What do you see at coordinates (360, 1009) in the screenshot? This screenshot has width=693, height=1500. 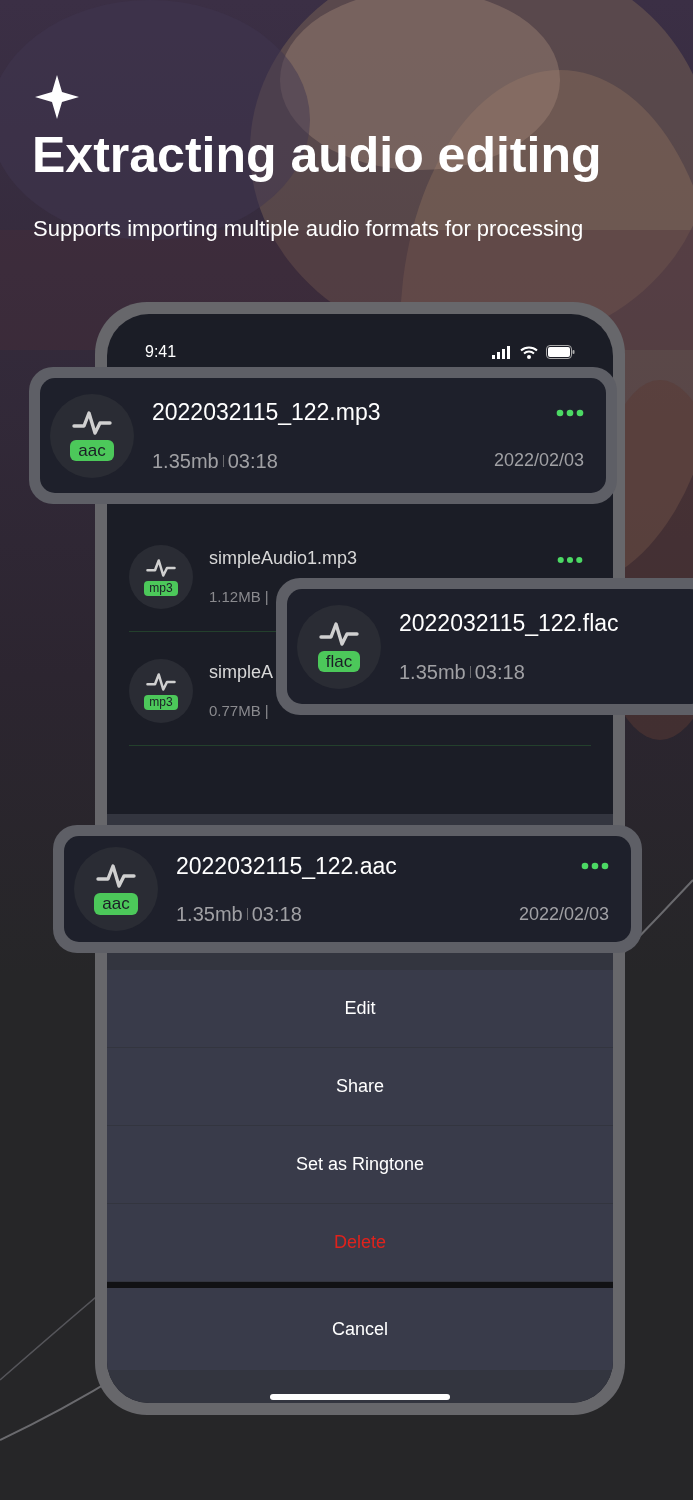 I see `sheet-option: Edit` at bounding box center [360, 1009].